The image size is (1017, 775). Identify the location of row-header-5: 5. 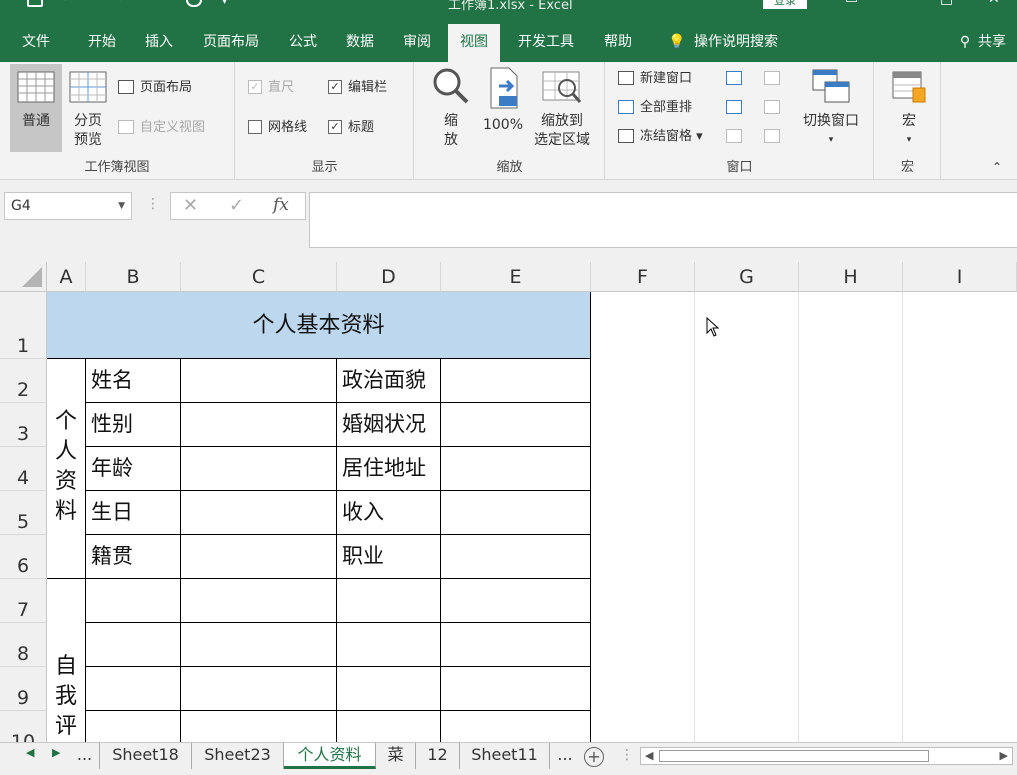
(23, 513).